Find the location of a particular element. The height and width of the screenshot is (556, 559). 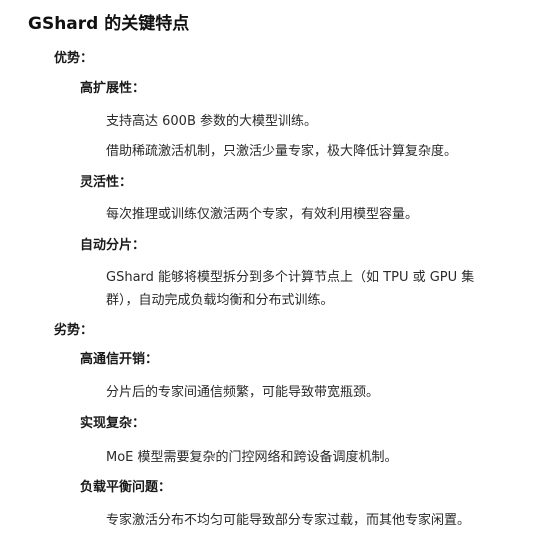

advantage-scalability-text-1: 支持高达 600B 参数的大模型训练。 is located at coordinates (211, 121).